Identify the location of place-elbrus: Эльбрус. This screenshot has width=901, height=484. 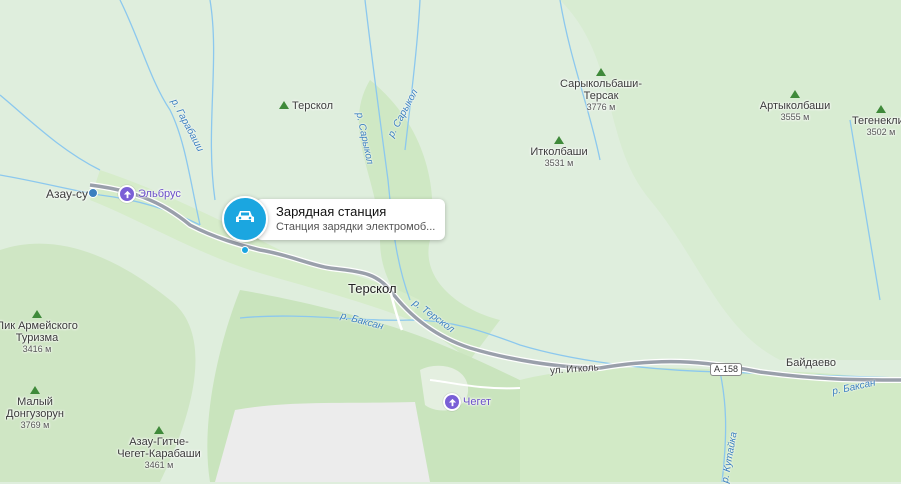
(159, 194).